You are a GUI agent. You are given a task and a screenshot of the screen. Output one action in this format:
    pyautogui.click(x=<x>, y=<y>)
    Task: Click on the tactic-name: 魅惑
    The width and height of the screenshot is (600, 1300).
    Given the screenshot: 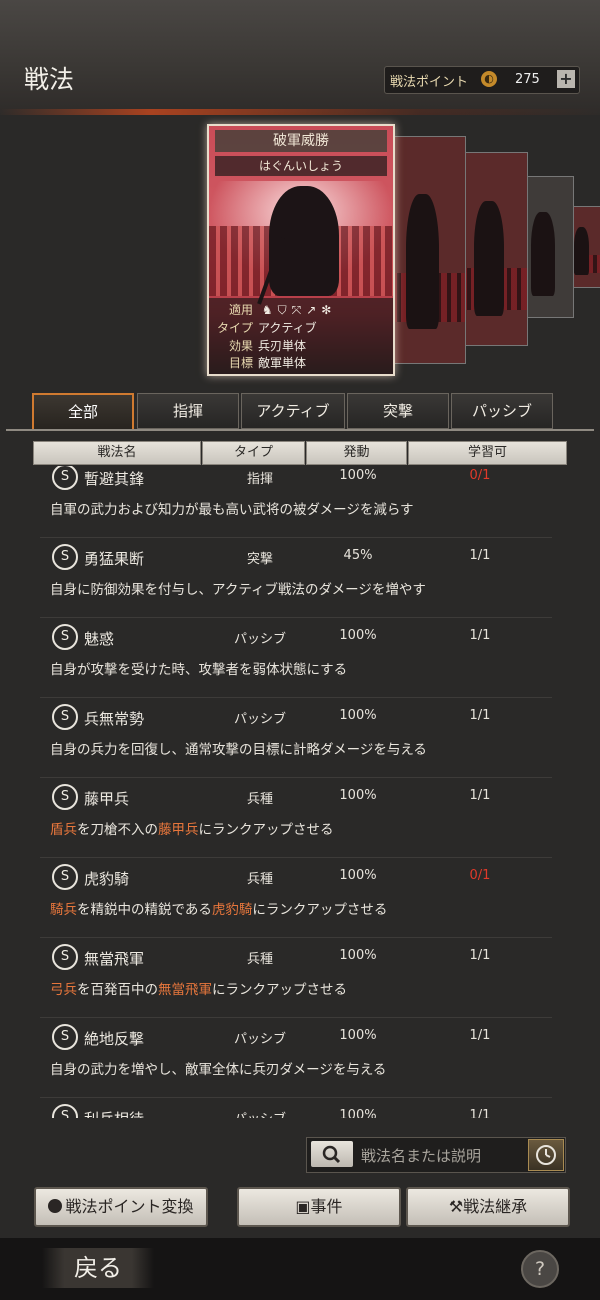 What is the action you would take?
    pyautogui.click(x=99, y=639)
    